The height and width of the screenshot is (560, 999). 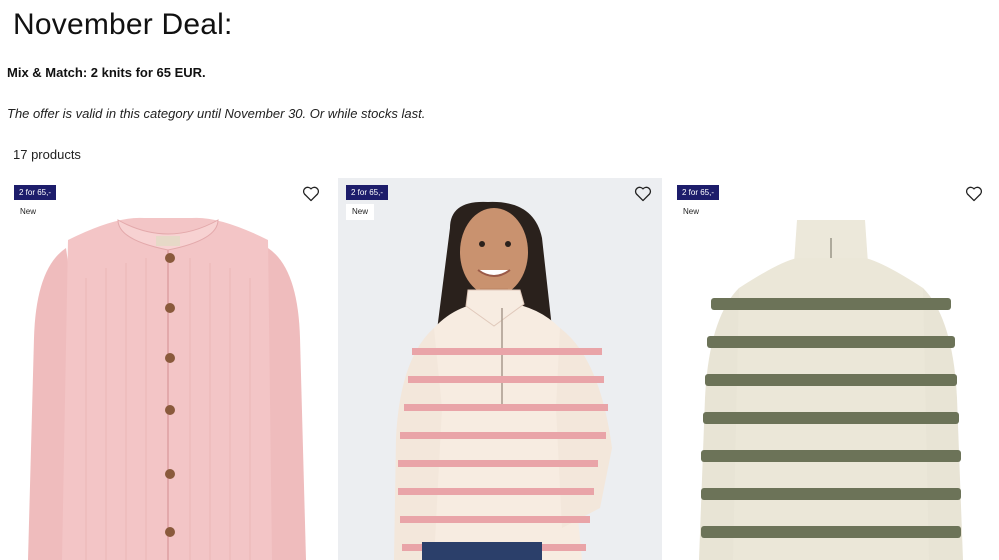 I want to click on promo-line: Mix & Match: 2 knits for 65 EUR., so click(x=106, y=72).